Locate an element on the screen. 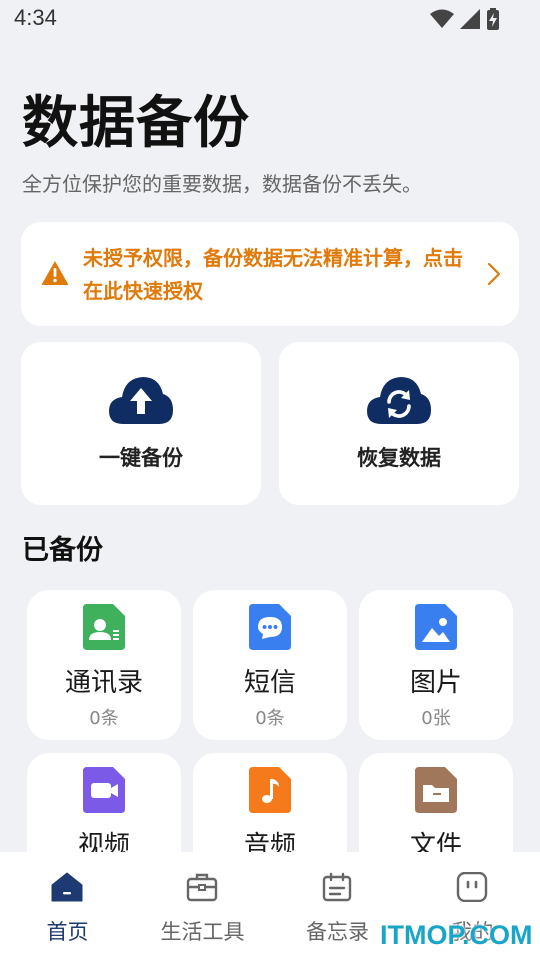 This screenshot has height=960, width=540. restore-data-button: 恢复数据 is located at coordinates (399, 423).